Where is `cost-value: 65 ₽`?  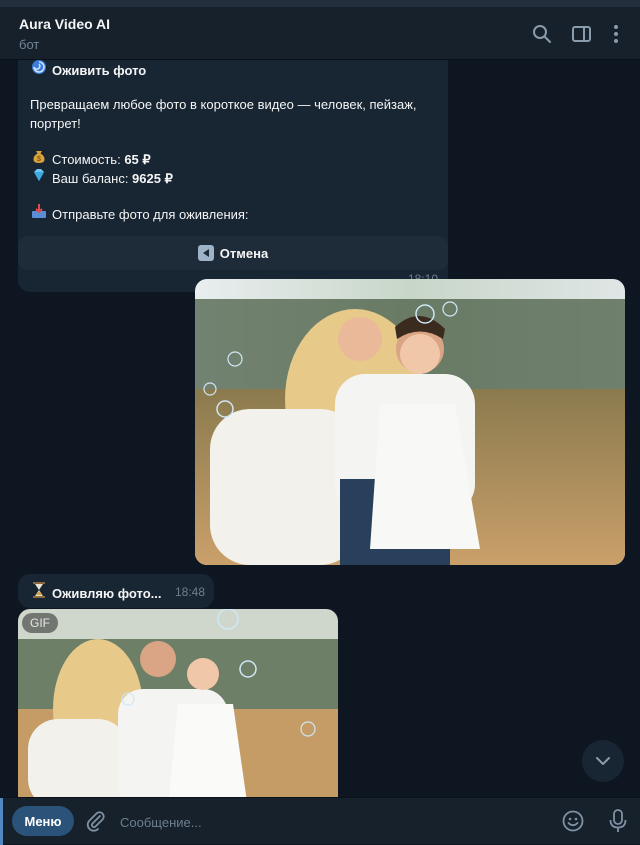
cost-value: 65 ₽ is located at coordinates (137, 159).